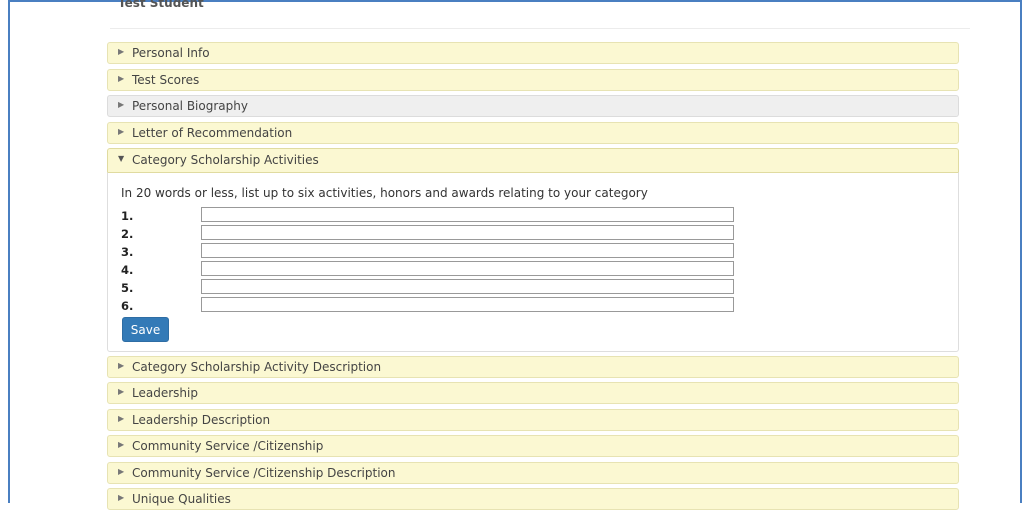 Image resolution: width=1034 pixels, height=510 pixels. What do you see at coordinates (190, 106) in the screenshot?
I see `accordion-label: Personal Biography` at bounding box center [190, 106].